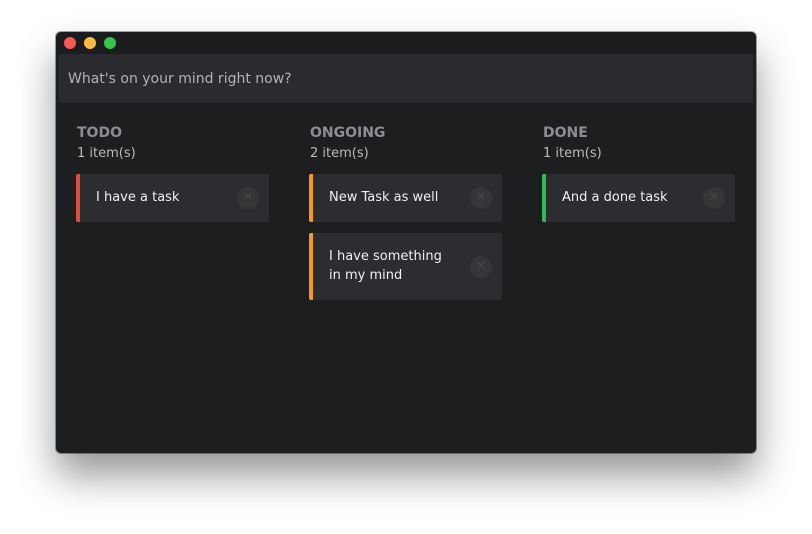 The image size is (812, 534). I want to click on task-card: New Task as well ✕, so click(405, 198).